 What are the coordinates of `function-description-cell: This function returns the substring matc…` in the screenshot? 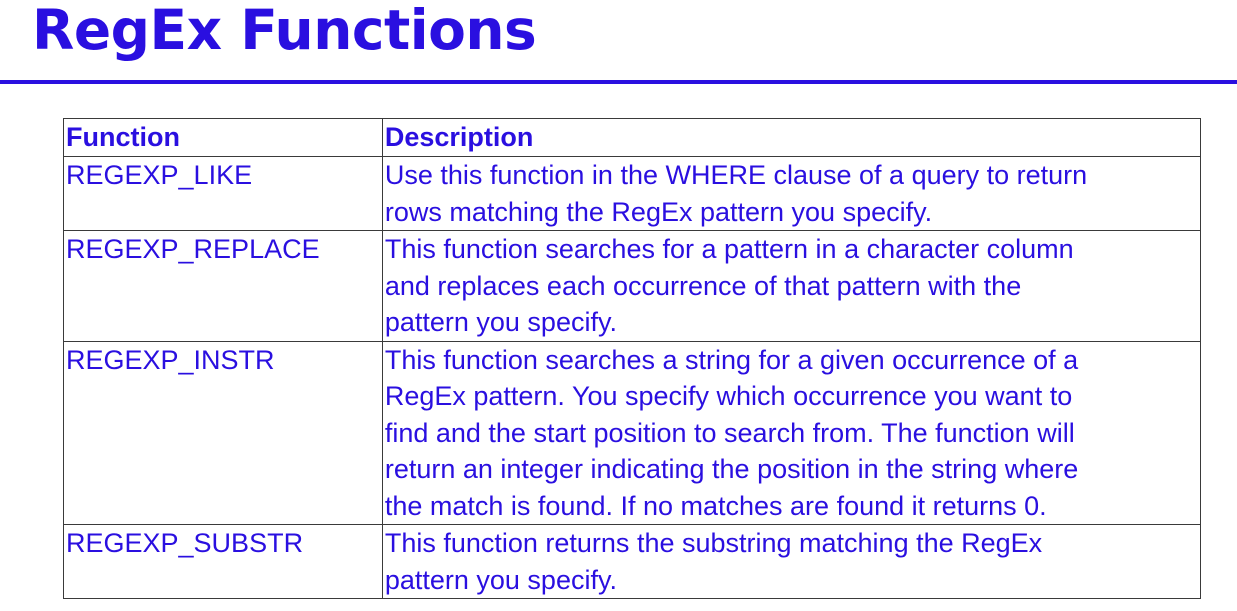 It's located at (791, 561).